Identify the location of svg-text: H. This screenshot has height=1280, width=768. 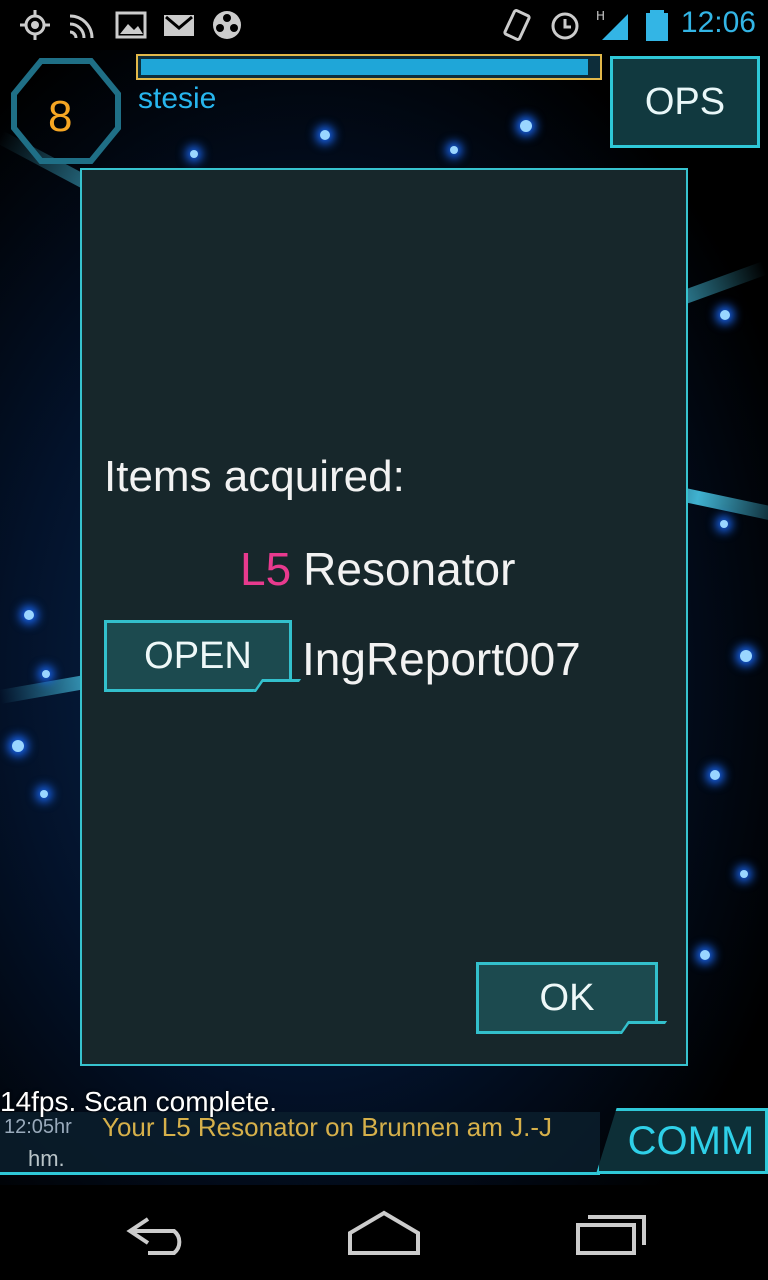
(600, 16).